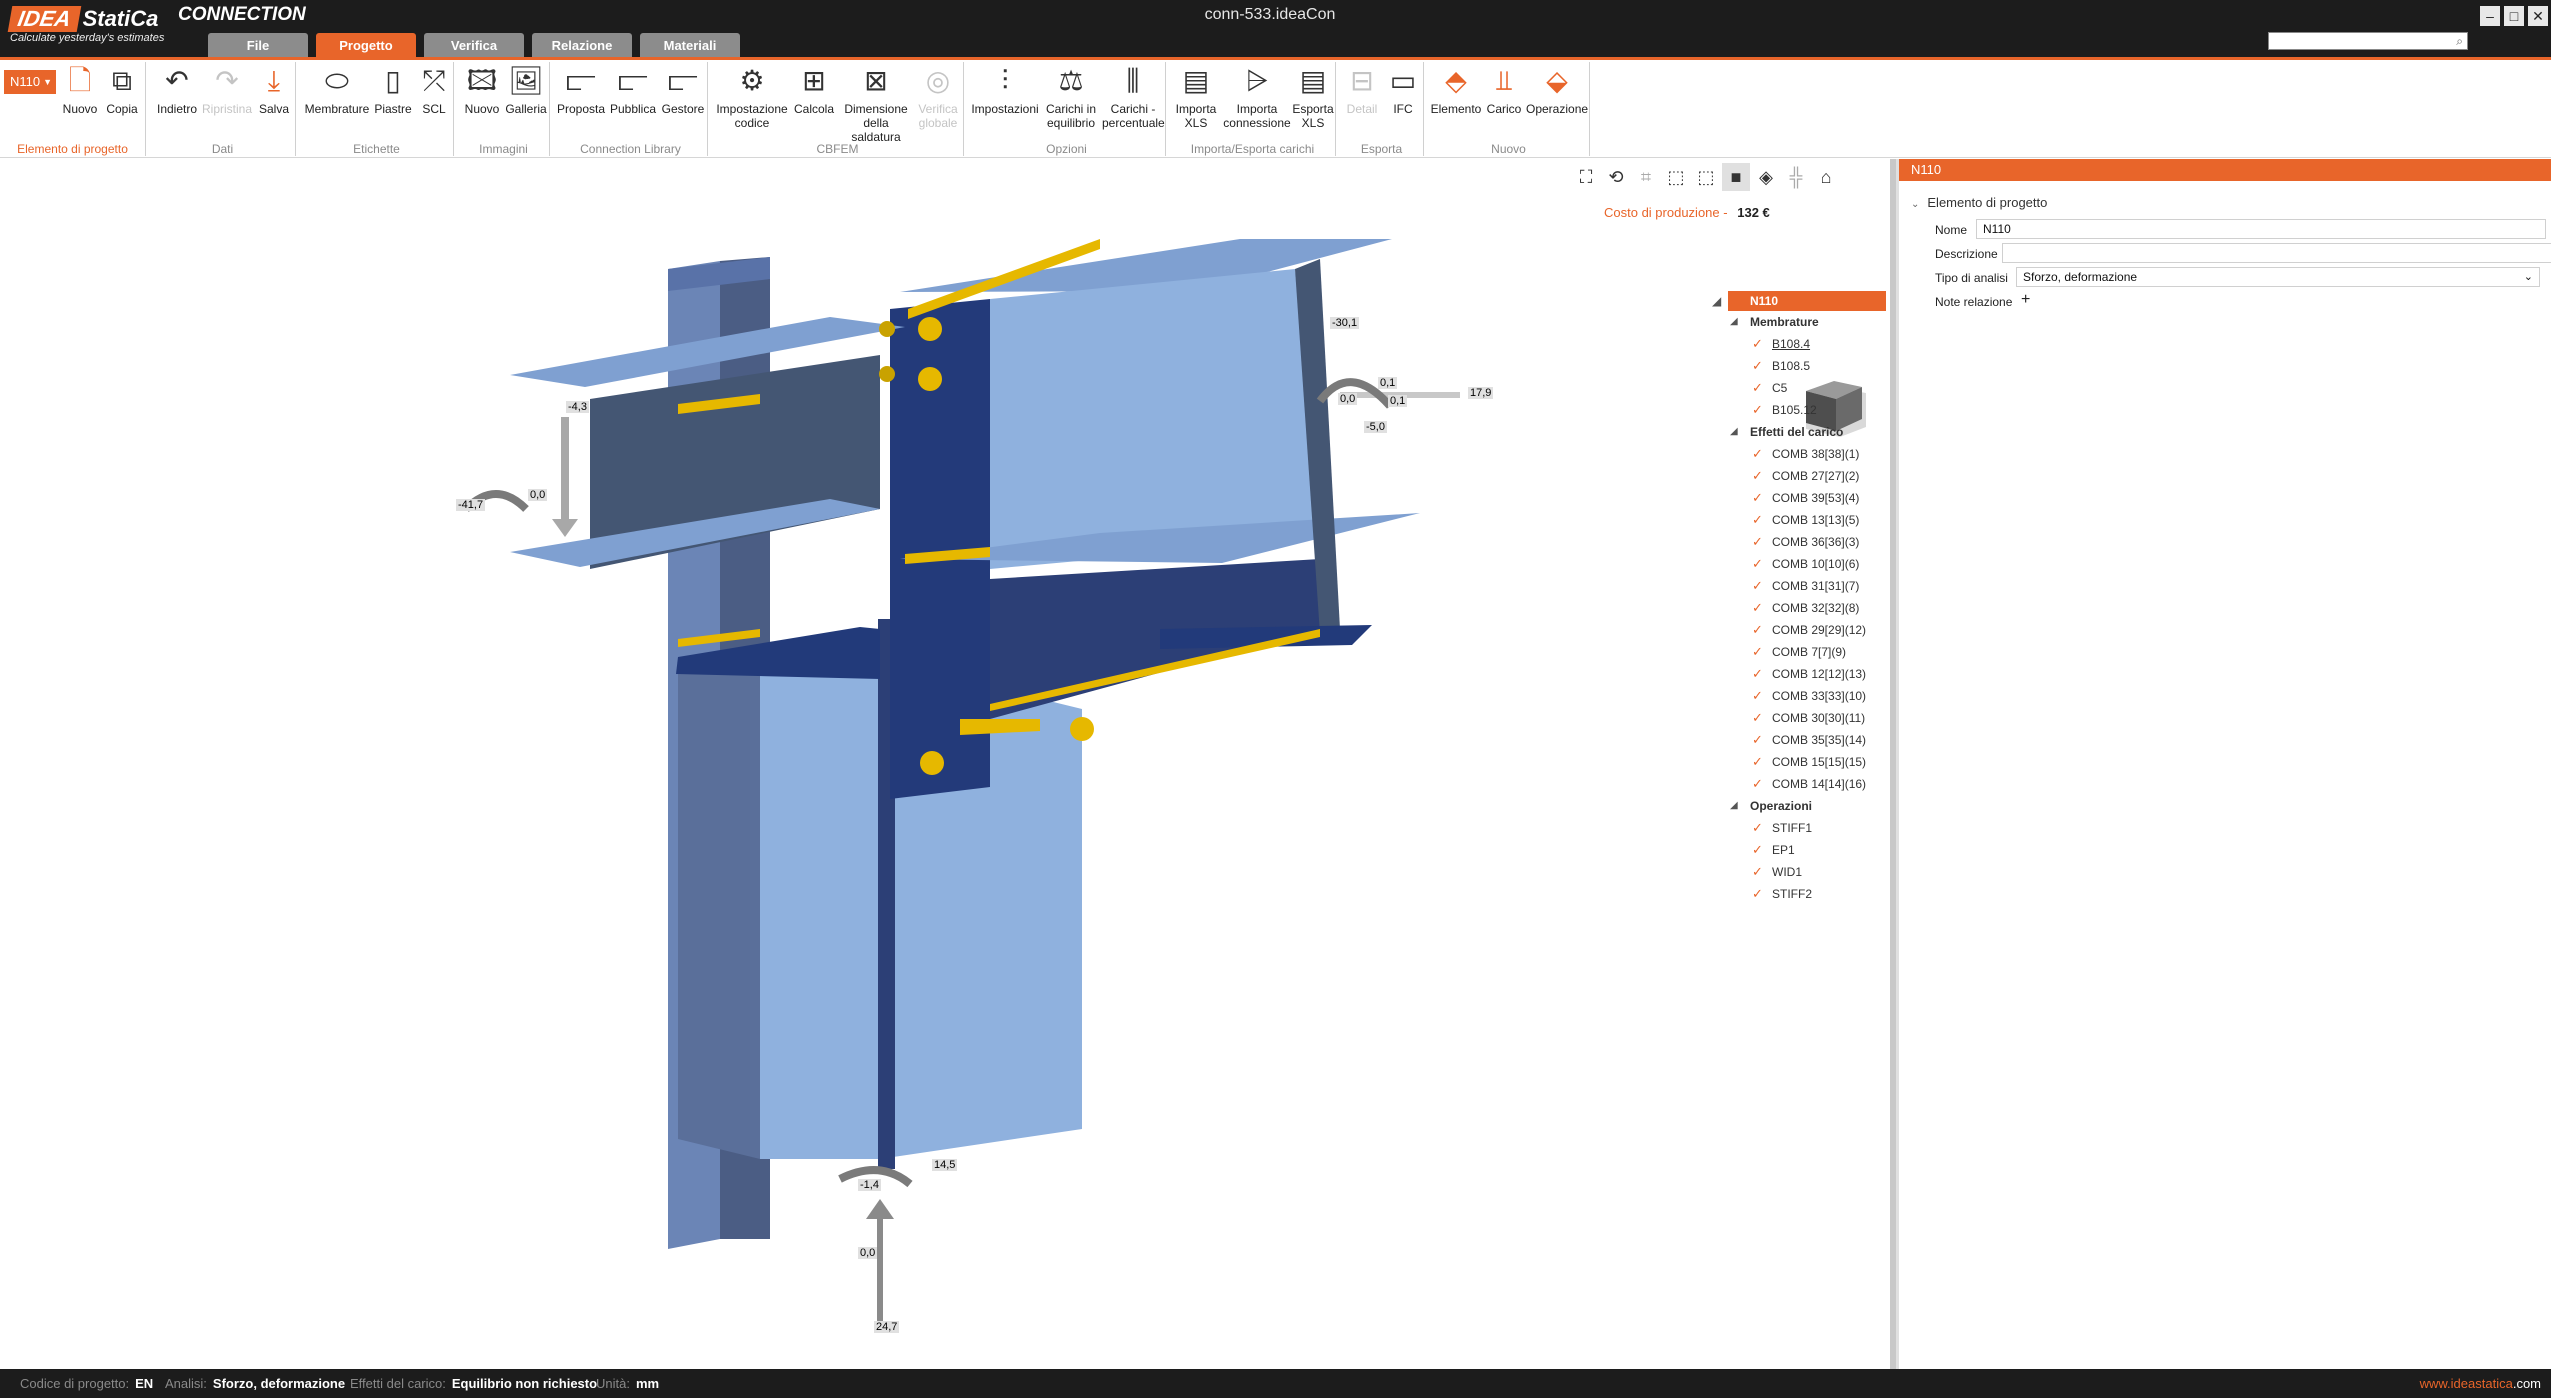 This screenshot has height=1398, width=2551. Describe the element at coordinates (581, 90) in the screenshot. I see `proposal-button: ⫍ Proposta` at that location.